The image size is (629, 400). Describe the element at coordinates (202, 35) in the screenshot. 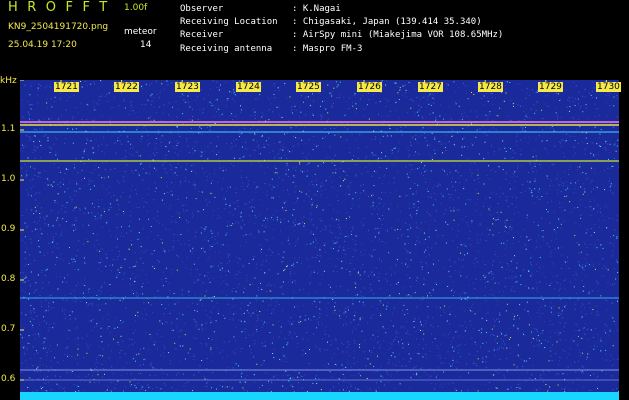

I see `info-key: Receiver` at that location.